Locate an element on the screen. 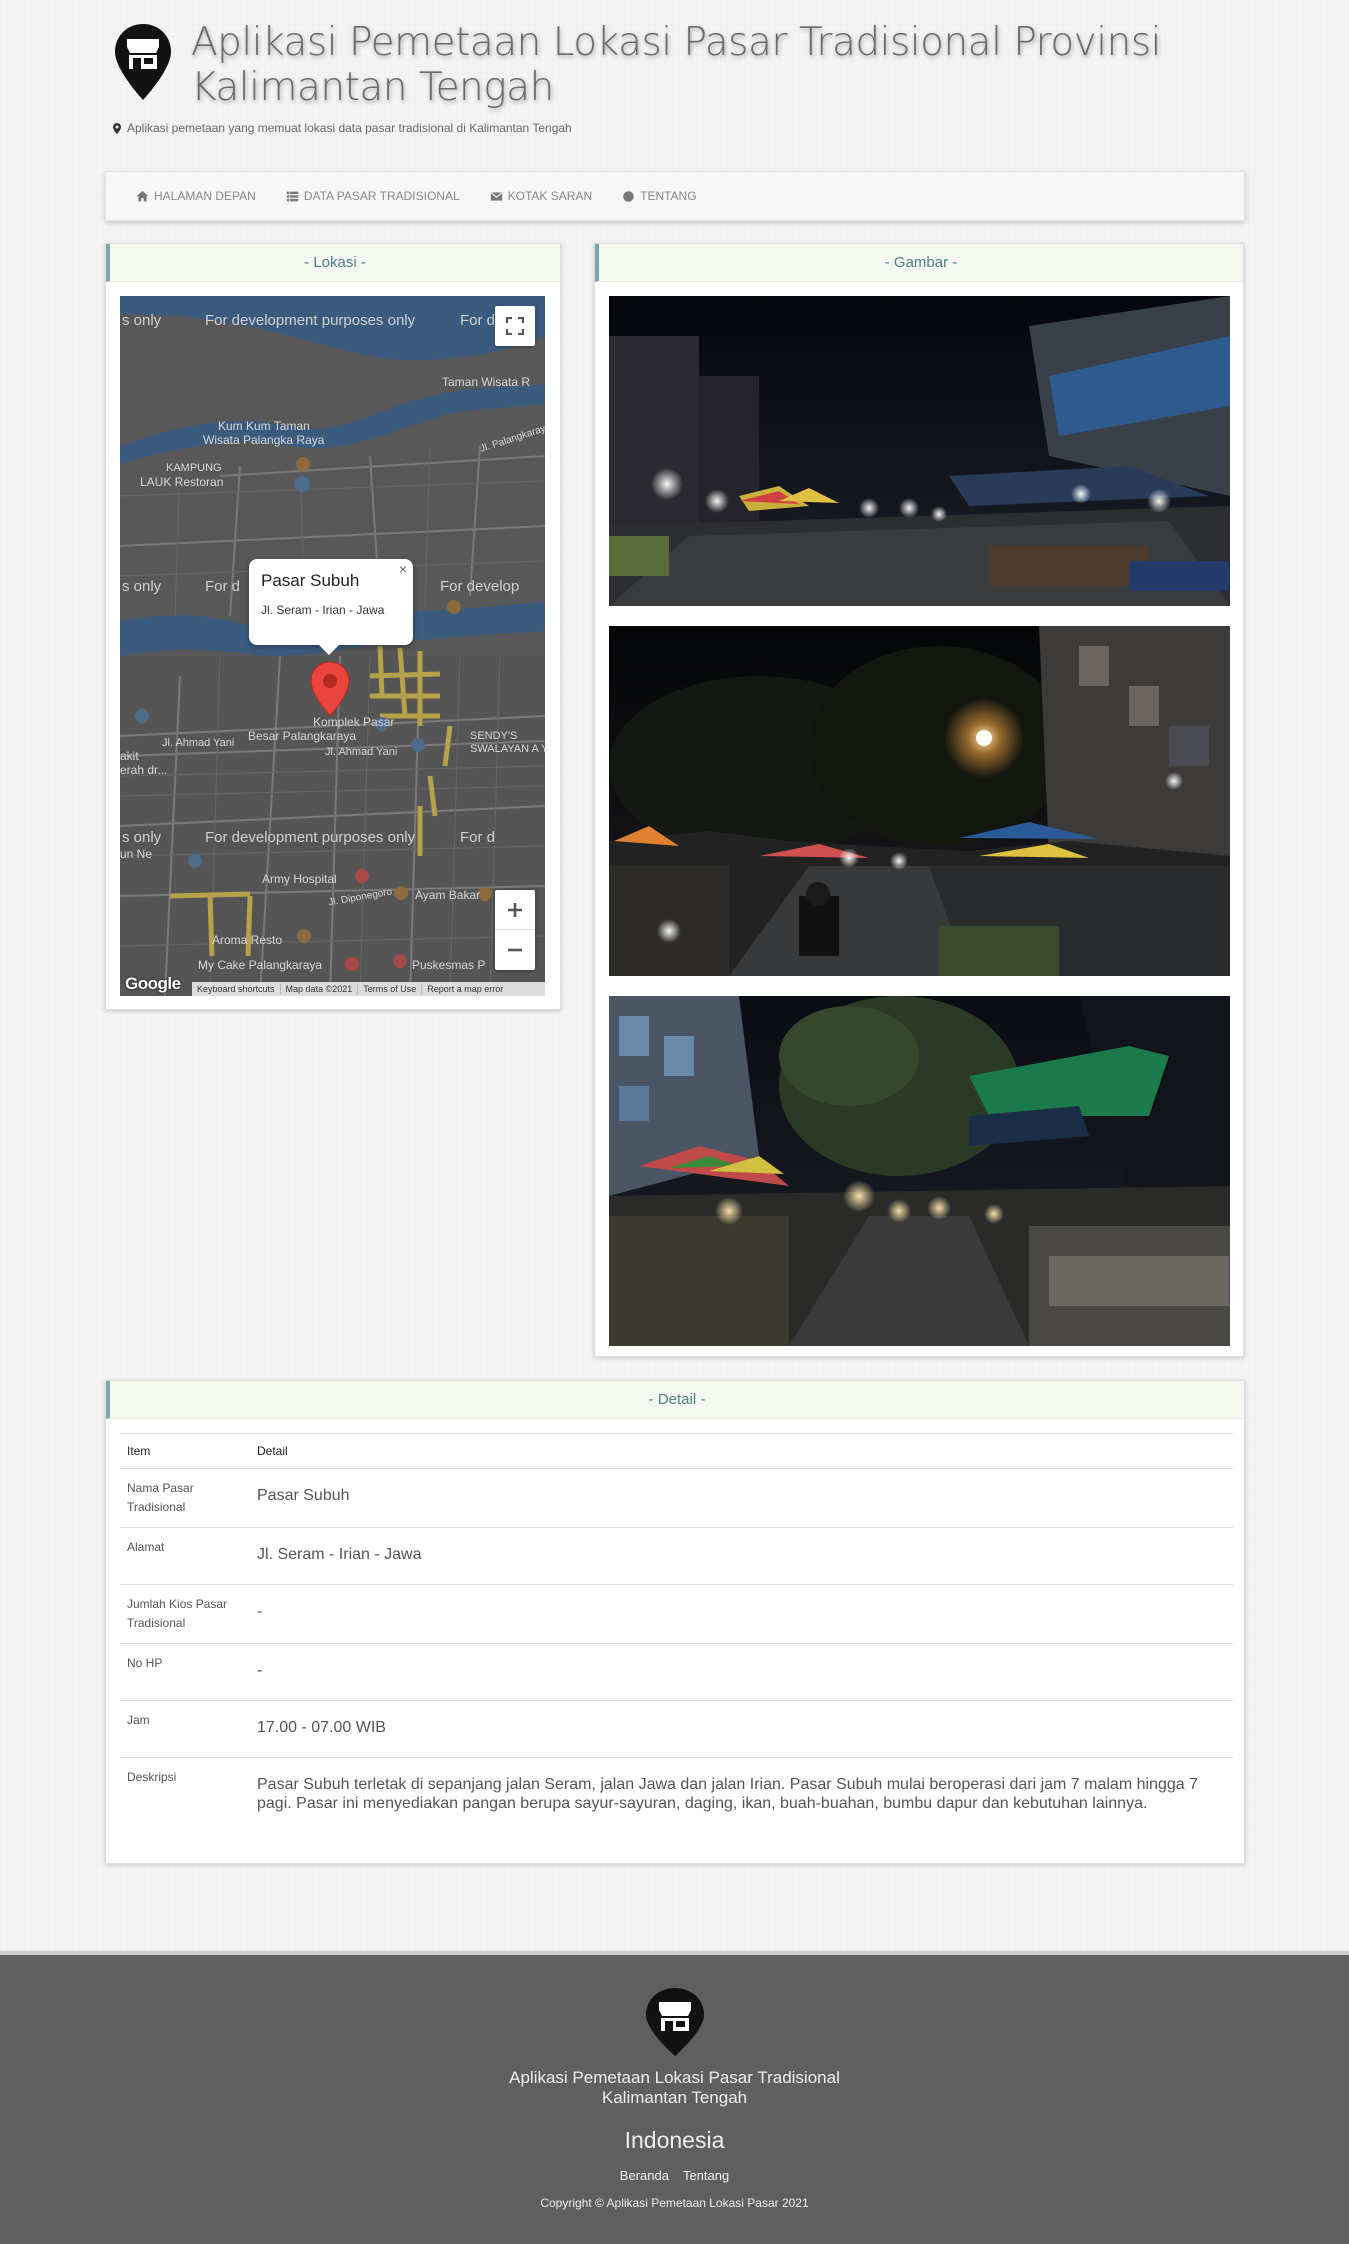 This screenshot has width=1349, height=2244. row-item: No HP is located at coordinates (185, 1672).